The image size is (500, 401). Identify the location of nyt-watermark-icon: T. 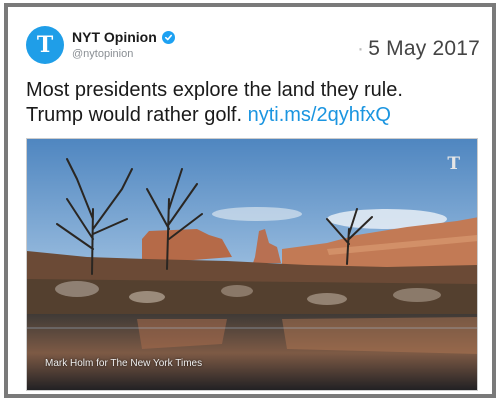
(453, 164).